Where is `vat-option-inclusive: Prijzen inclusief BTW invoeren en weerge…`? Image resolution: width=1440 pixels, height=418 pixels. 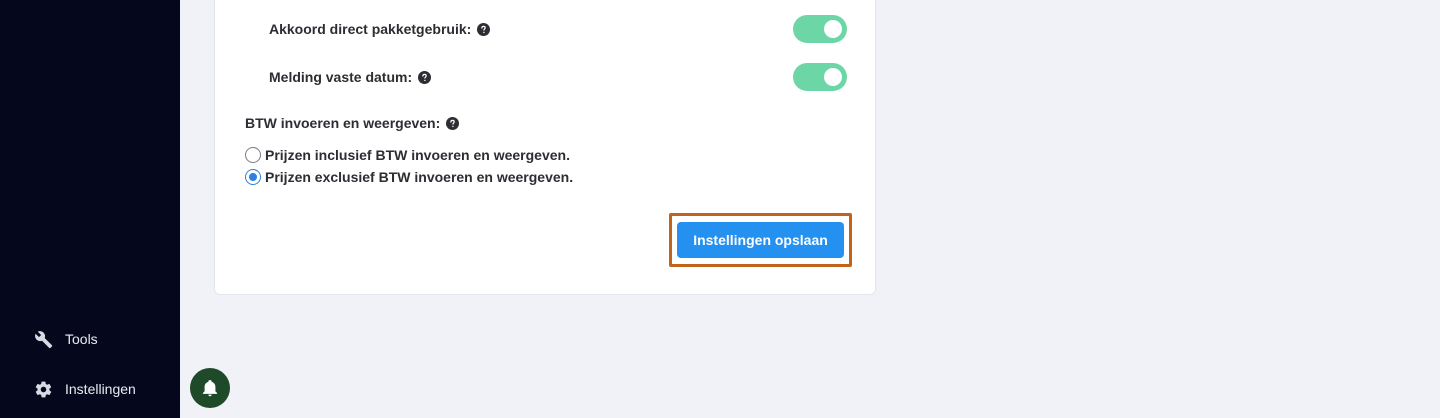
vat-option-inclusive: Prijzen inclusief BTW invoeren en weerge… is located at coordinates (407, 155).